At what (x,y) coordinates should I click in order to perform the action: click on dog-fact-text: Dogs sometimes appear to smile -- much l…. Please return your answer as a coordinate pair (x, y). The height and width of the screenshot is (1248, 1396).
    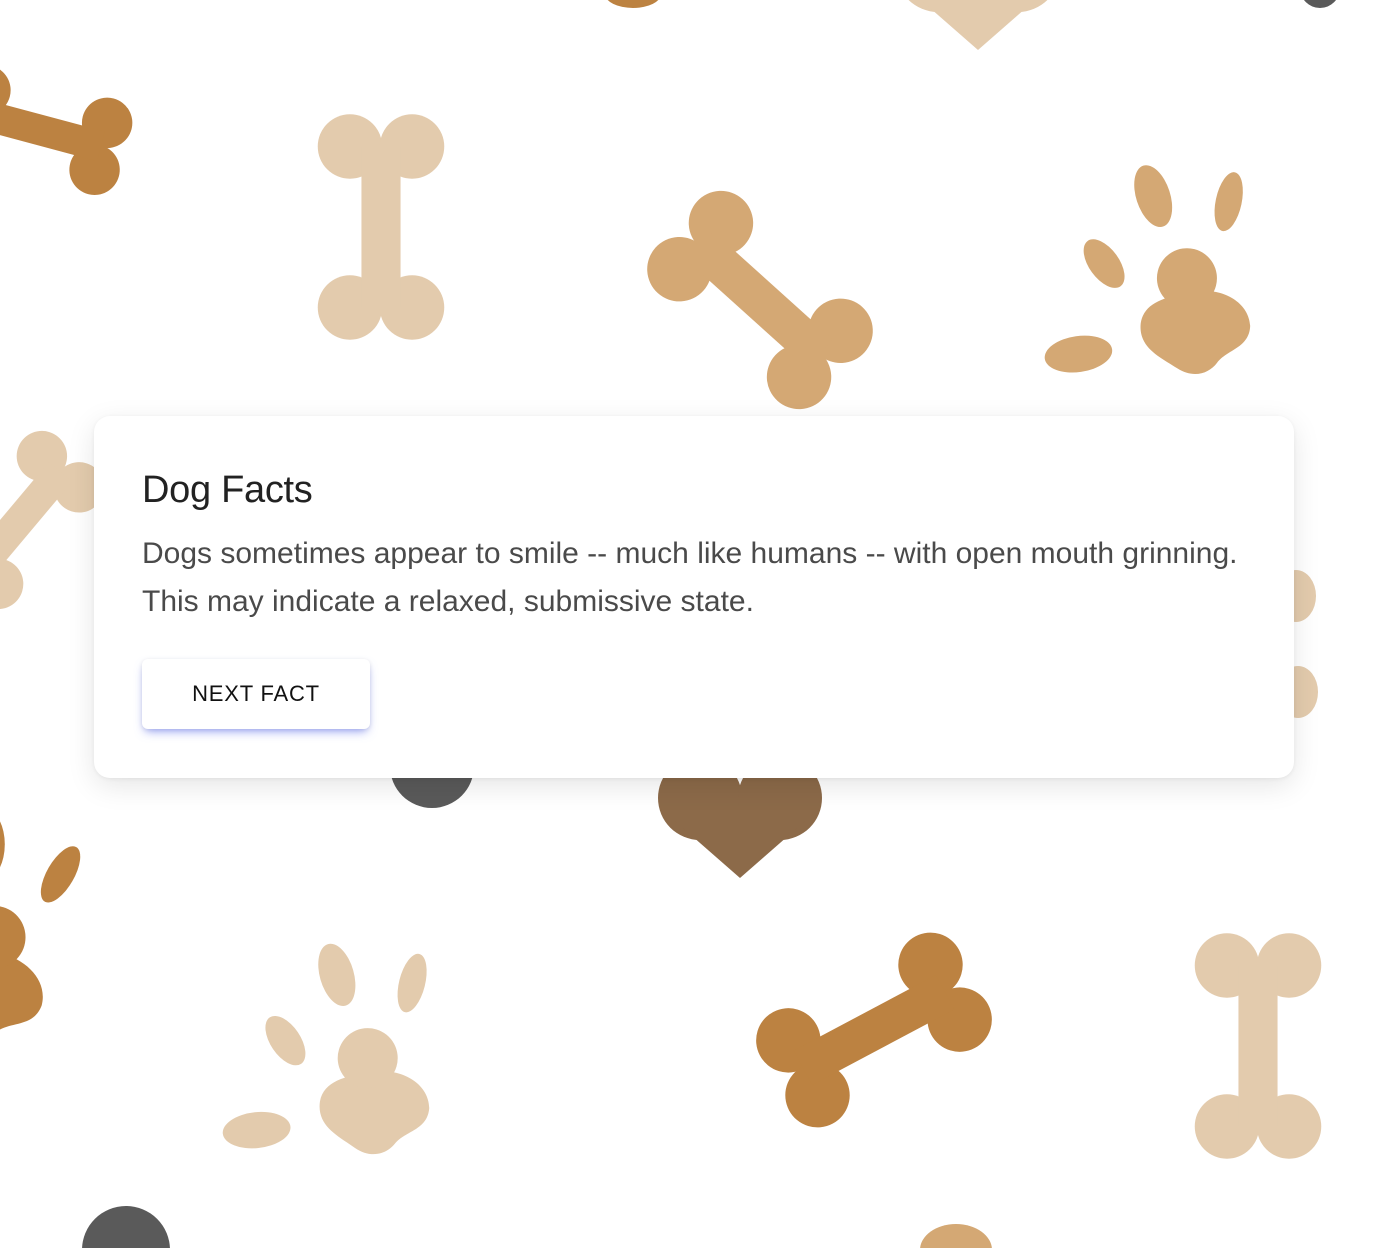
    Looking at the image, I should click on (690, 577).